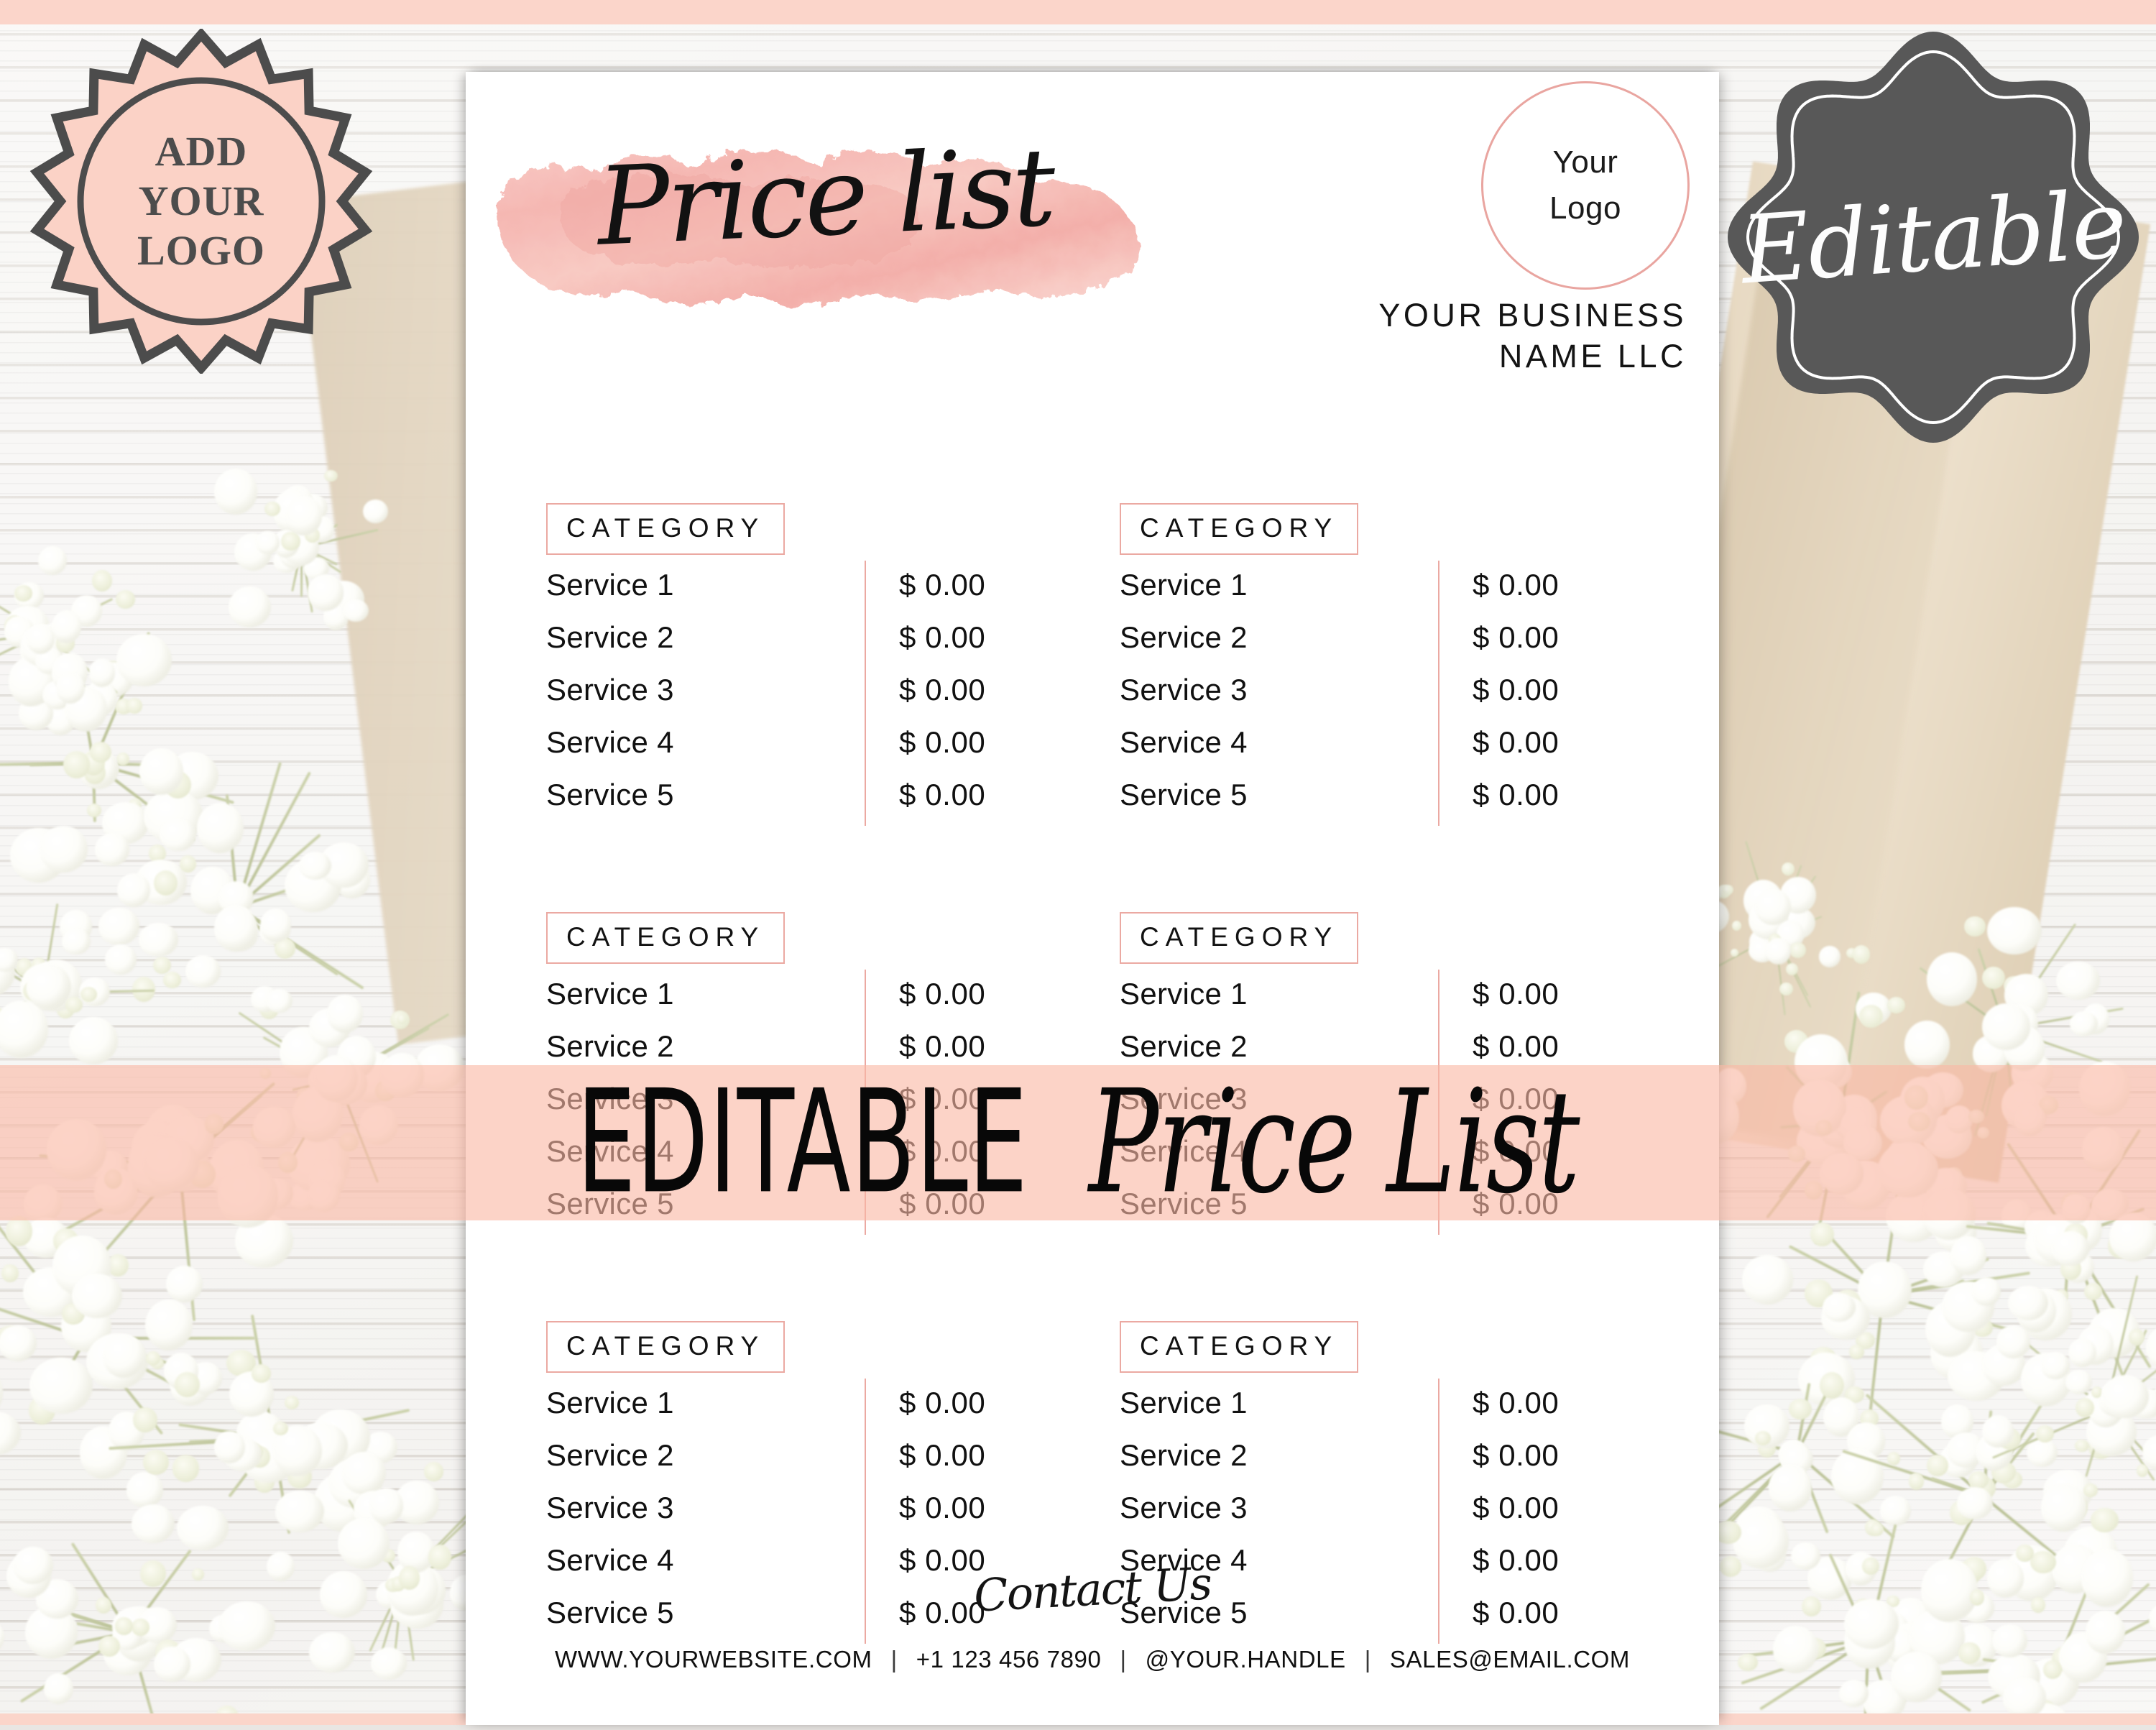 The height and width of the screenshot is (1730, 2156). Describe the element at coordinates (1078, 12) in the screenshot. I see `top-pink-band` at that location.